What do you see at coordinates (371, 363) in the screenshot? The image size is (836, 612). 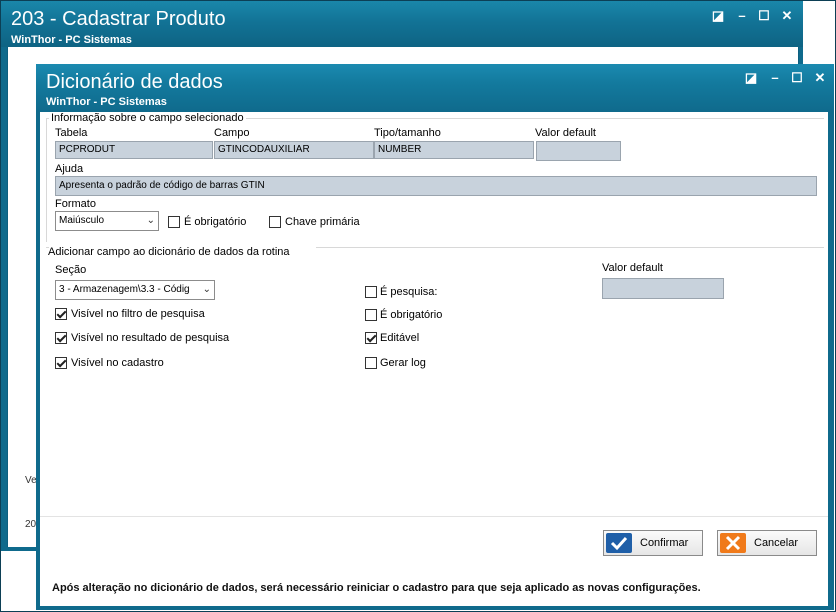 I see `gerar-log-checkbox` at bounding box center [371, 363].